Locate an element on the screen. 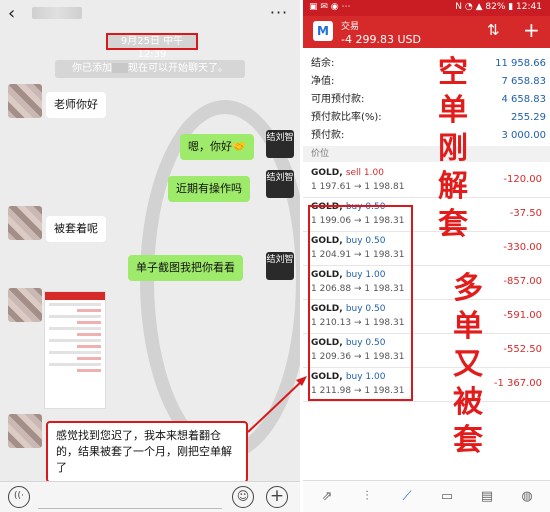 The width and height of the screenshot is (550, 512). summary-value: 3 000.00 is located at coordinates (523, 135).